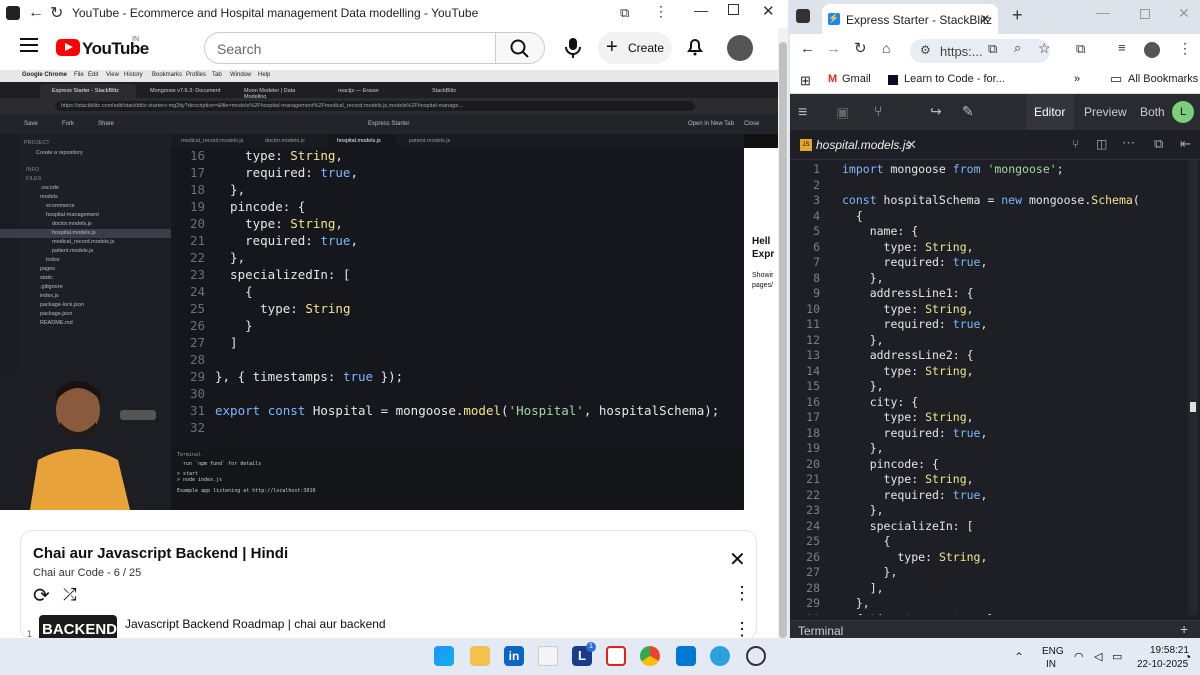  What do you see at coordinates (13, 13) in the screenshot?
I see `sidebar-toggle-icon` at bounding box center [13, 13].